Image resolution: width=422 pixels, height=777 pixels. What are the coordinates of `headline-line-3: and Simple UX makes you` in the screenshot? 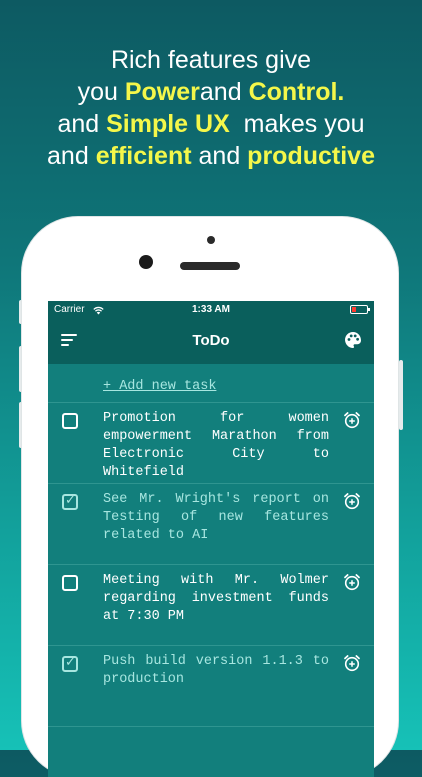 It's located at (211, 124).